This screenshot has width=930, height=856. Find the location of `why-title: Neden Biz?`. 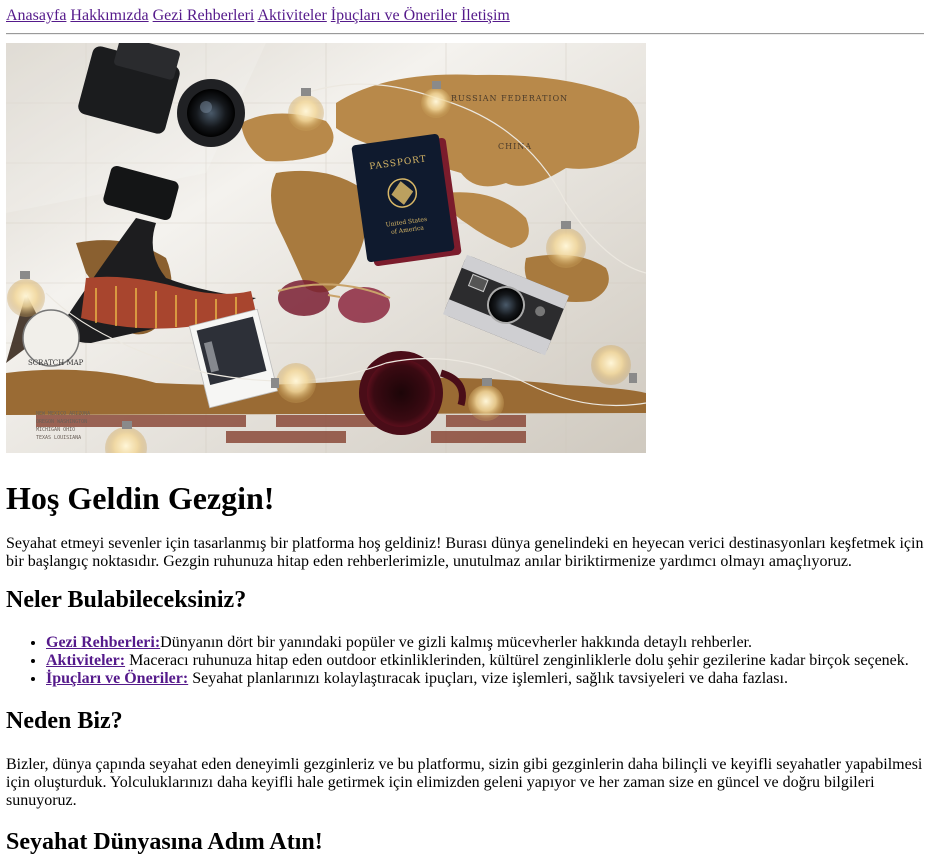

why-title: Neden Biz? is located at coordinates (64, 721).